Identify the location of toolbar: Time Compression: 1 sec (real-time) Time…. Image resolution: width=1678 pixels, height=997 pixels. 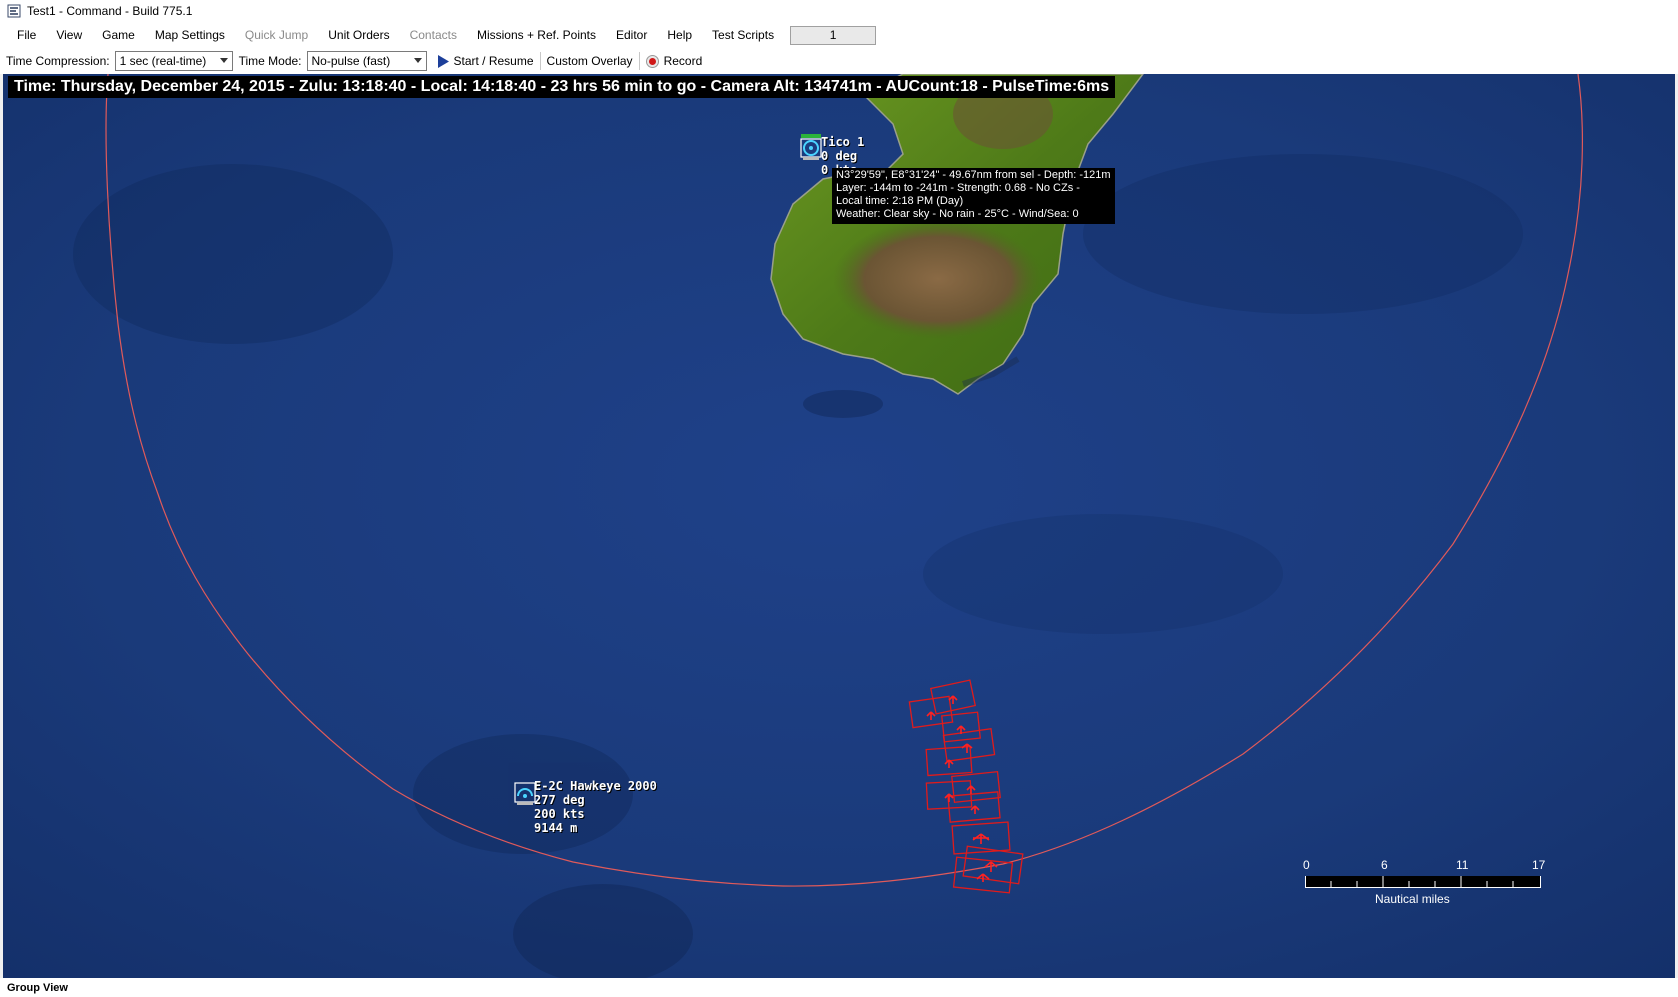
(839, 61).